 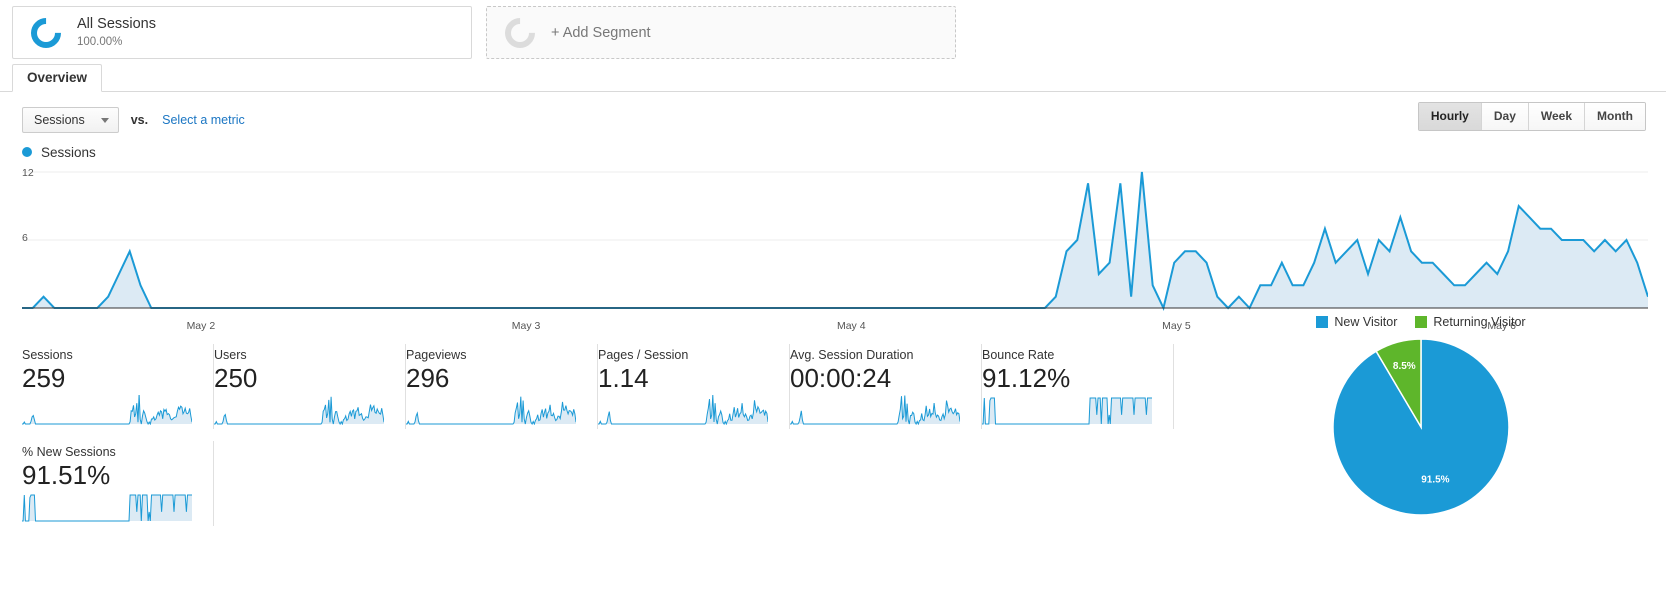 I want to click on add-segment-button: + Add Segment, so click(x=721, y=32).